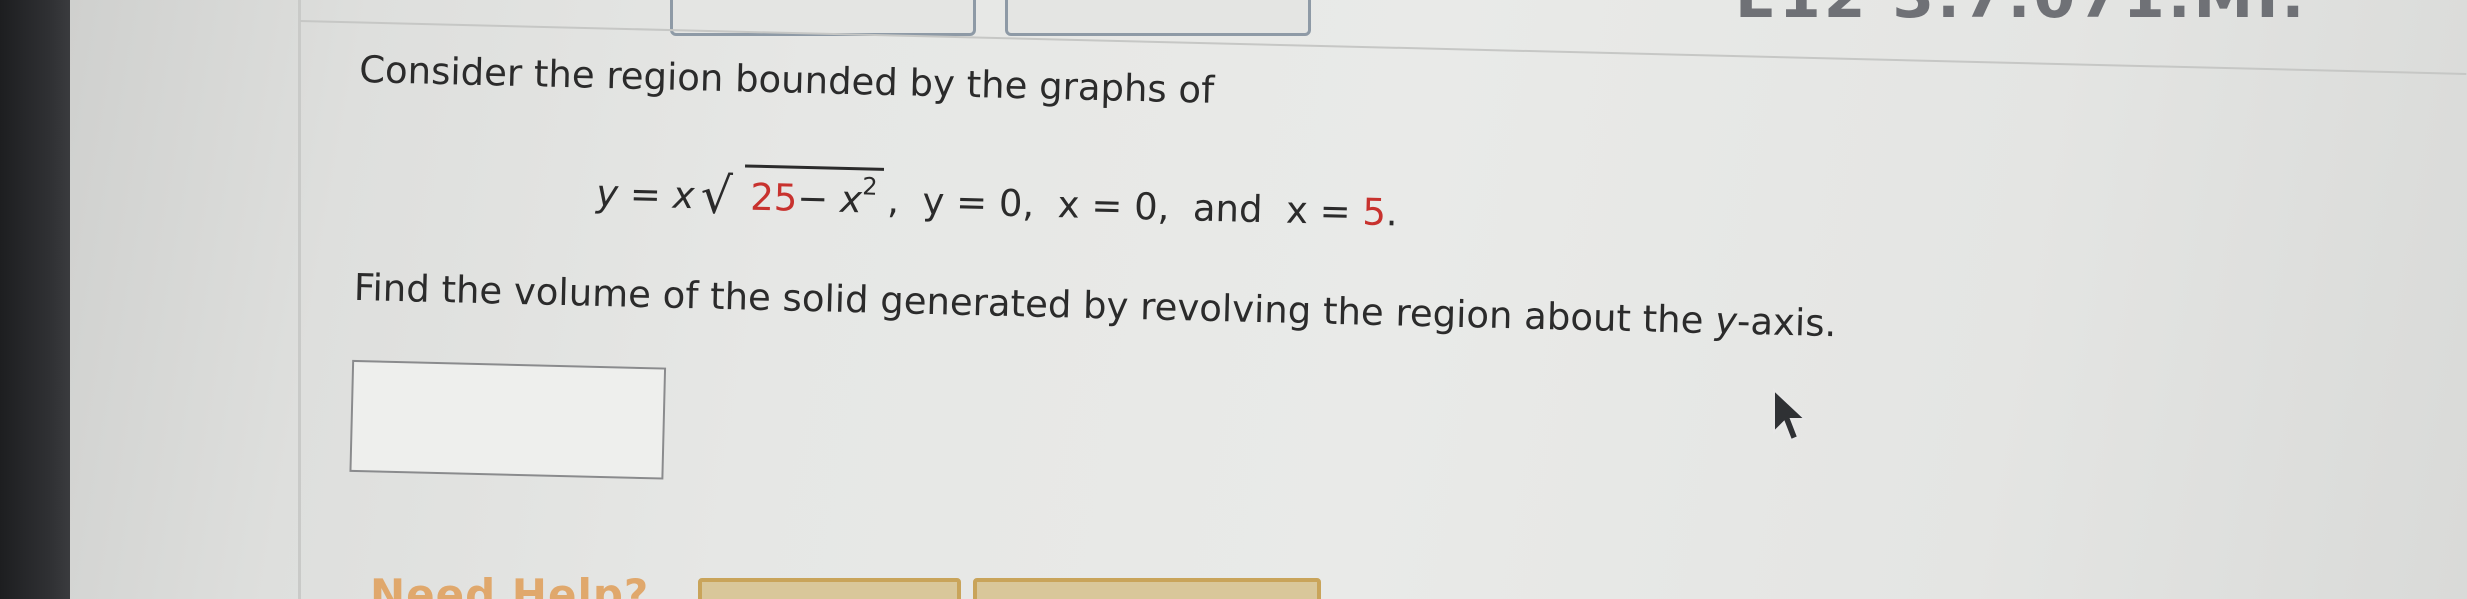 The height and width of the screenshot is (599, 2467). I want to click on radicand-number: 25, so click(773, 197).